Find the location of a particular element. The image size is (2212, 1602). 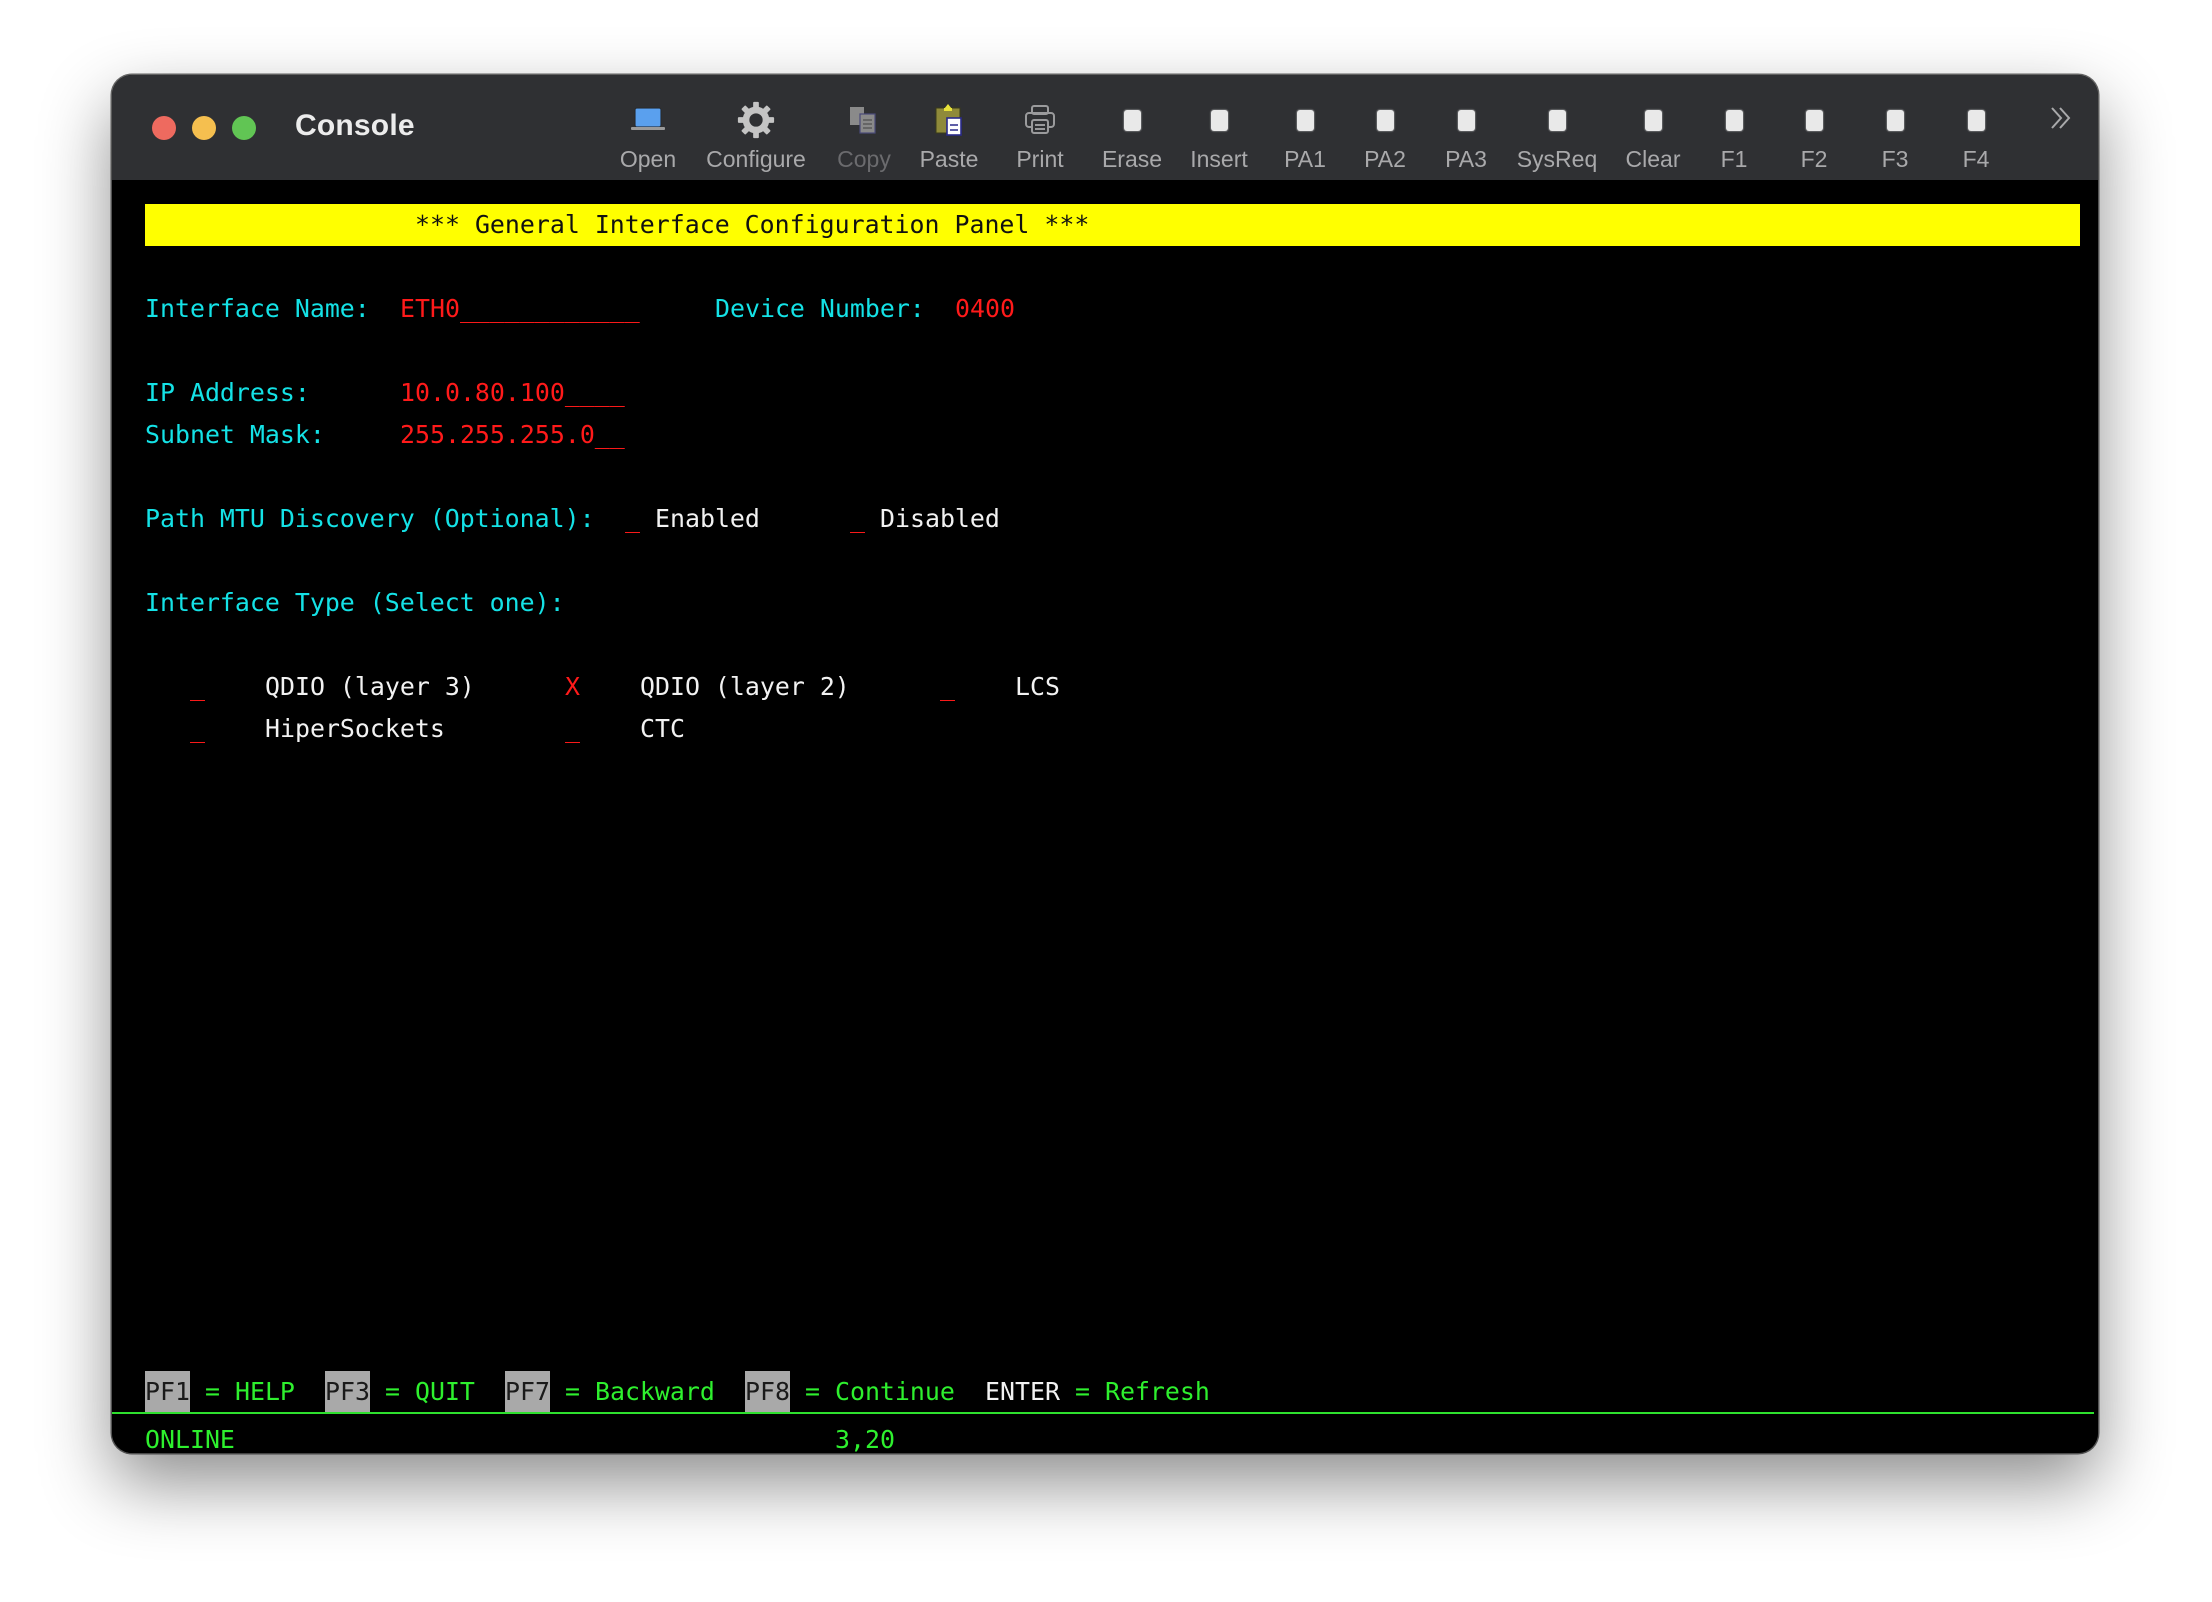

toolbar-insert-label: Insert is located at coordinates (1219, 159).